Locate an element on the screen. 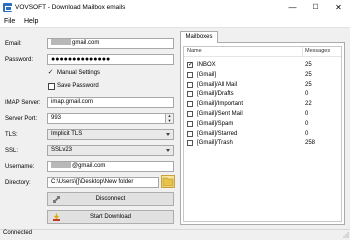  manual-settings-label: Manual Settings is located at coordinates (78, 73).